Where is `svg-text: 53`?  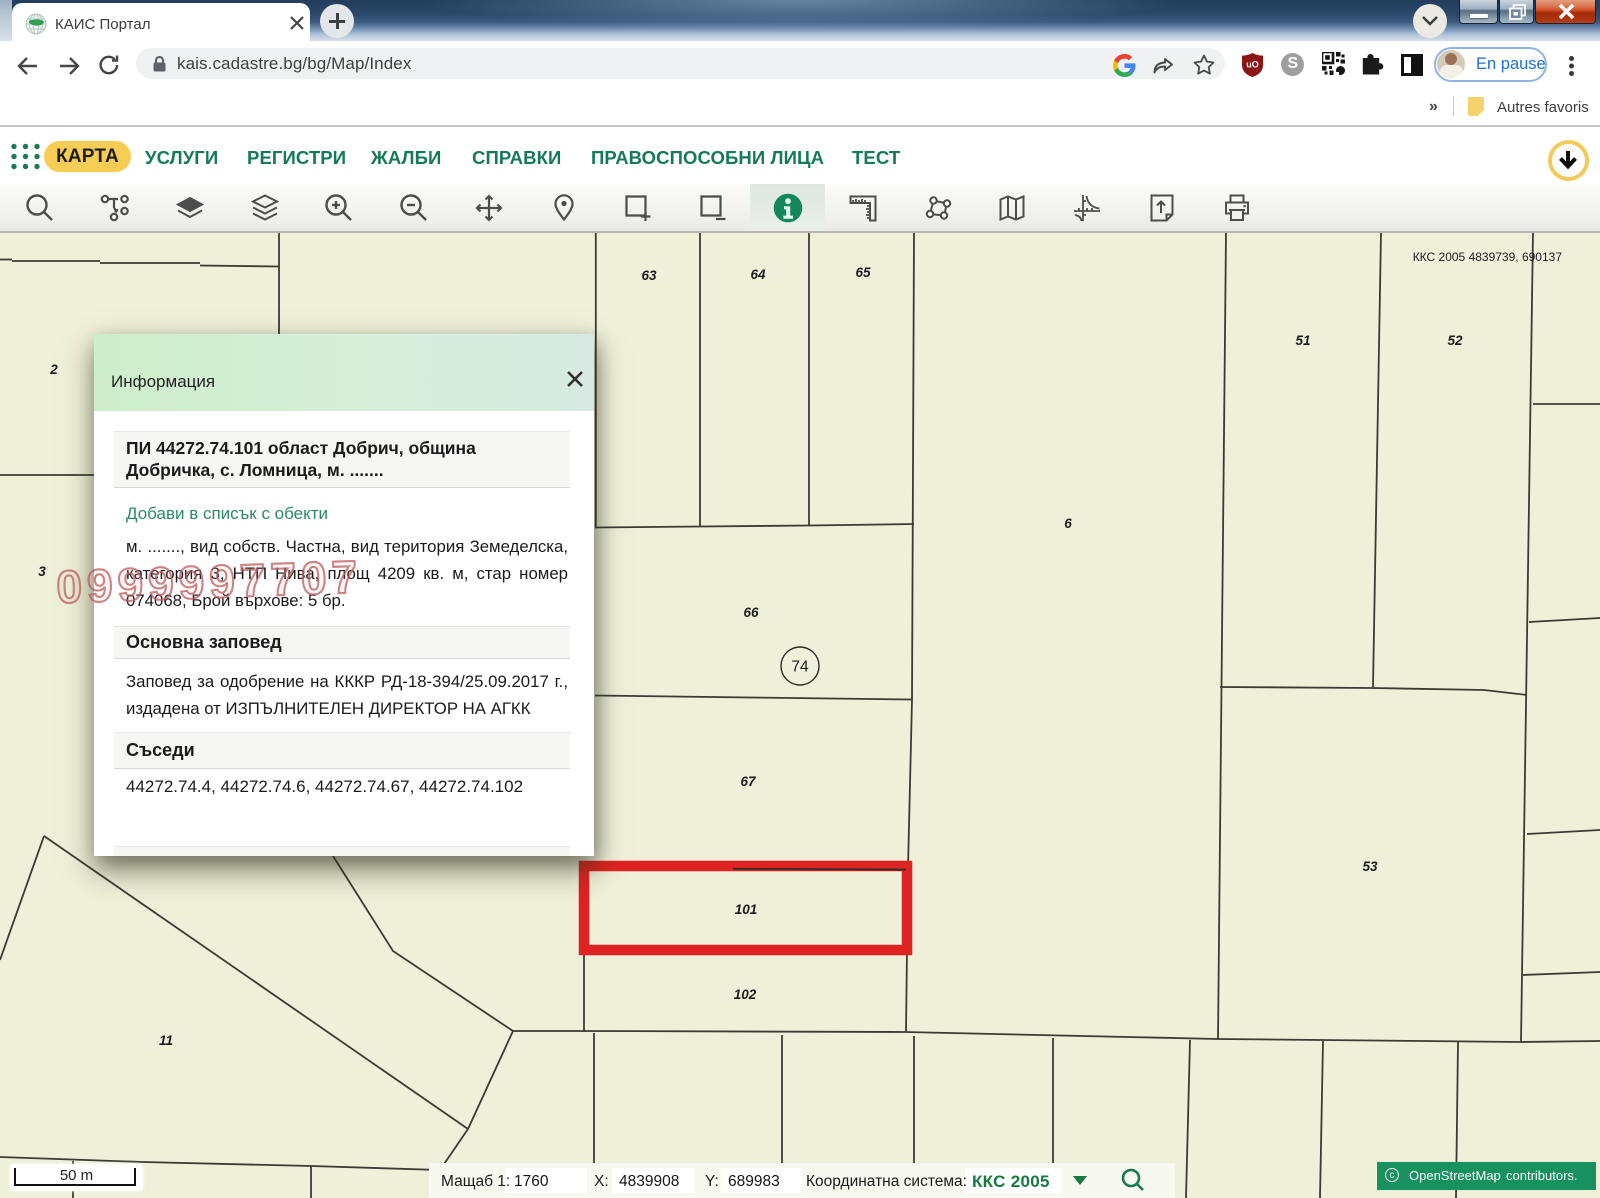
svg-text: 53 is located at coordinates (1370, 866).